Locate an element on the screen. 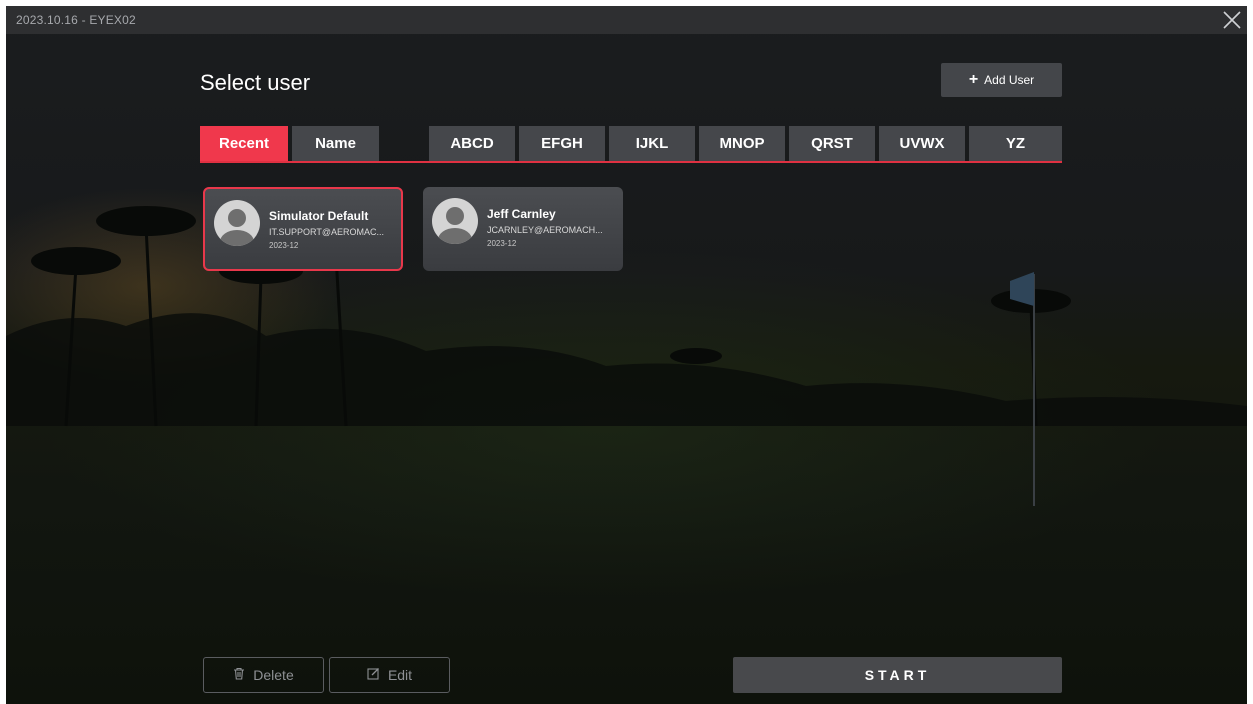 This screenshot has width=1253, height=704. close-icon is located at coordinates (1232, 20).